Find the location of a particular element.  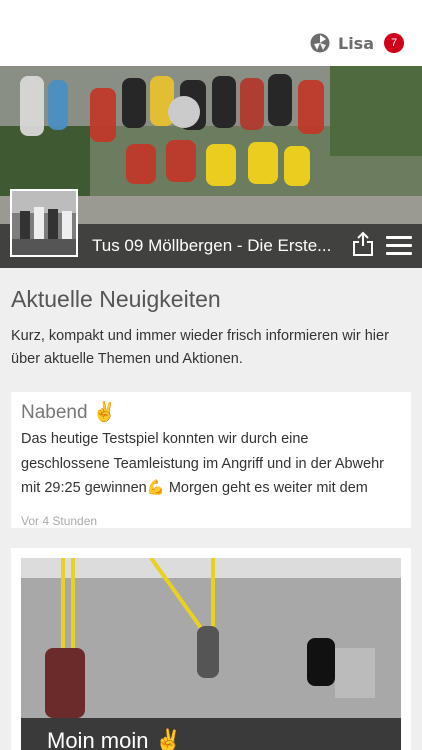

user-profile: Lisa 7 is located at coordinates (357, 43).